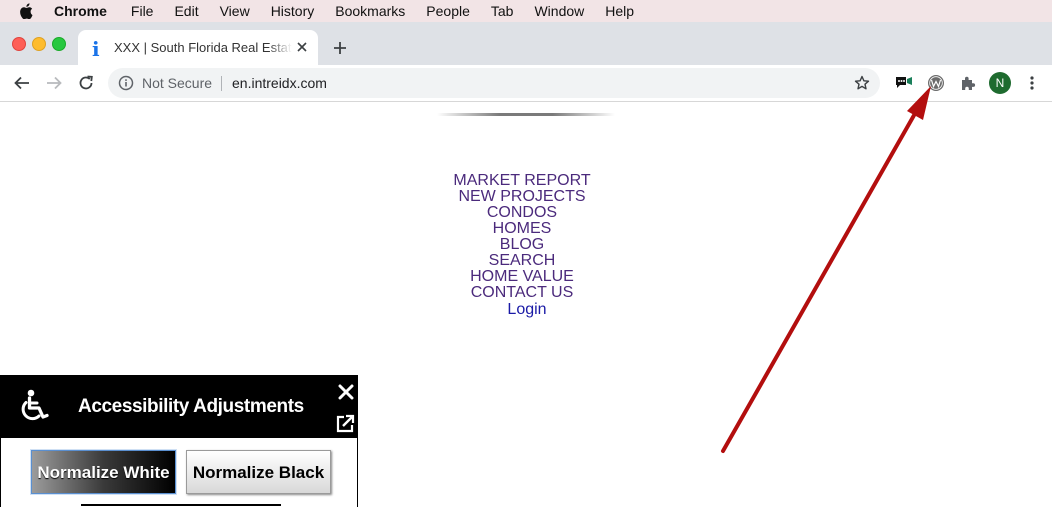  What do you see at coordinates (1000, 83) in the screenshot?
I see `profile-avatar: N` at bounding box center [1000, 83].